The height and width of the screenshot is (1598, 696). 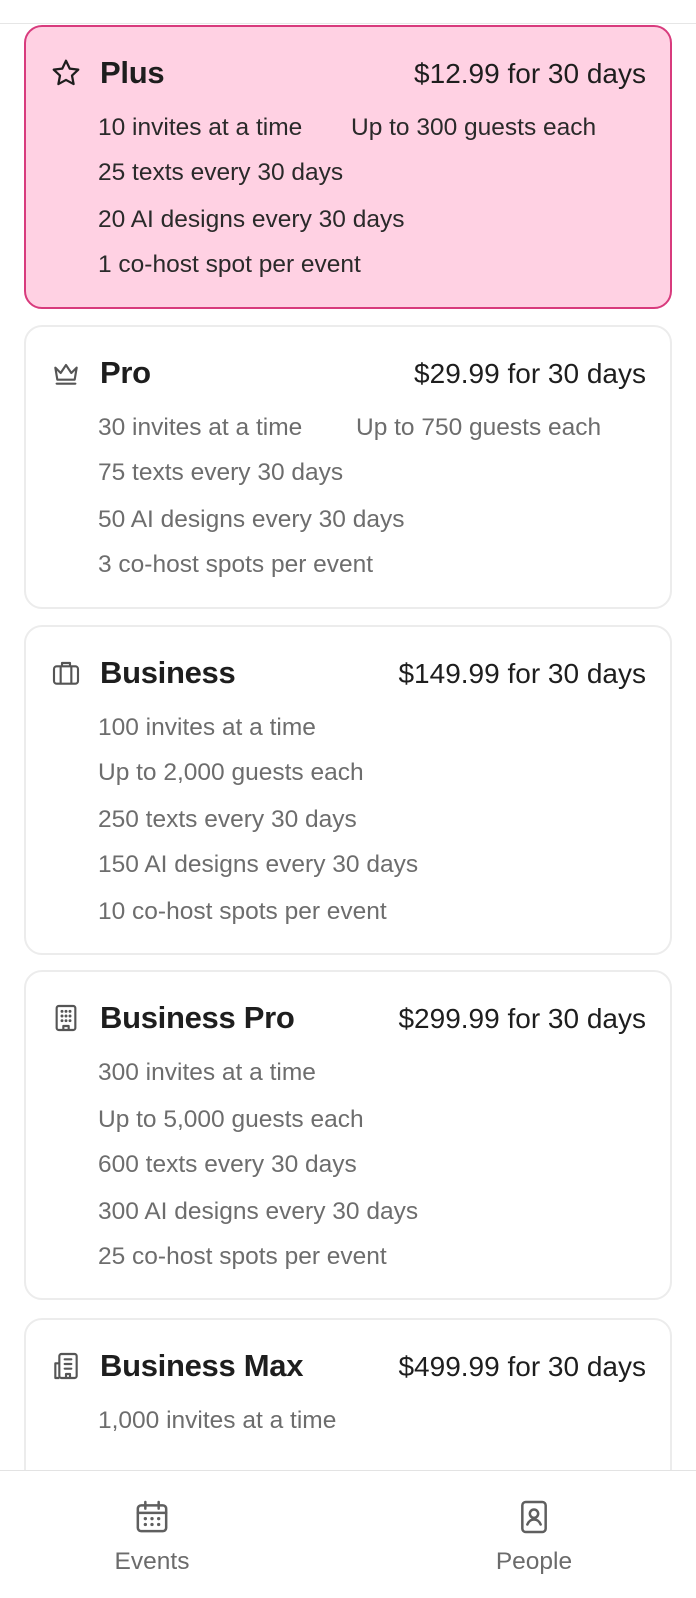 What do you see at coordinates (66, 73) in the screenshot?
I see `star-icon` at bounding box center [66, 73].